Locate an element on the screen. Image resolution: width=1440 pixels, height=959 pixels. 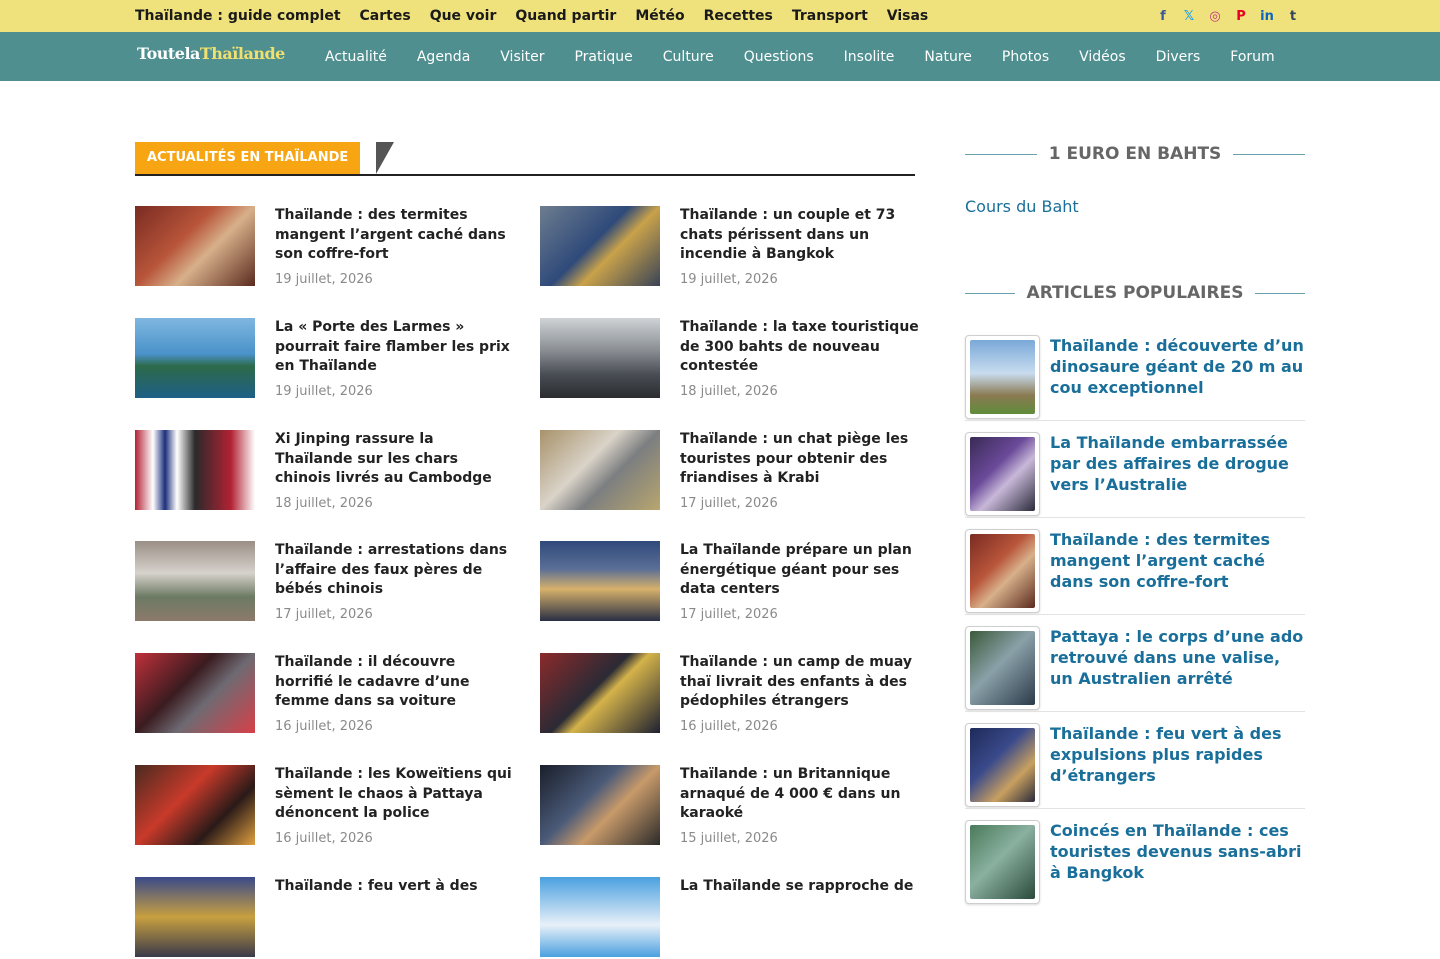
nav-item-agenda: Agenda is located at coordinates (443, 57).